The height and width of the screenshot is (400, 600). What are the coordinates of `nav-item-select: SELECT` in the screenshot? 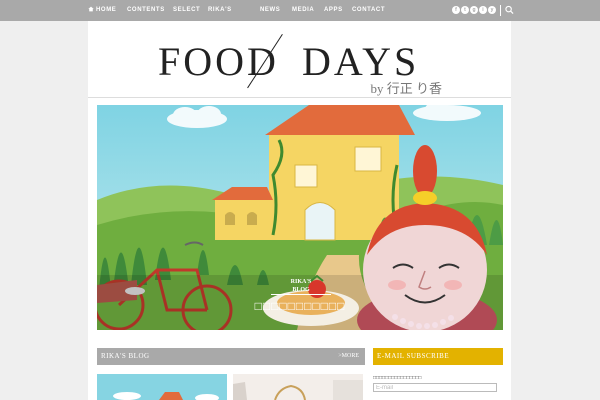 It's located at (186, 10).